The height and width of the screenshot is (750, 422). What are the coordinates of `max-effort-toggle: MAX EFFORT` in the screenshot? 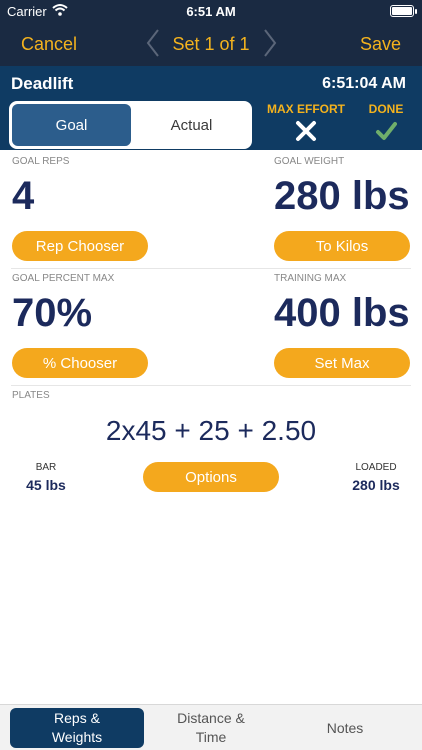 It's located at (306, 122).